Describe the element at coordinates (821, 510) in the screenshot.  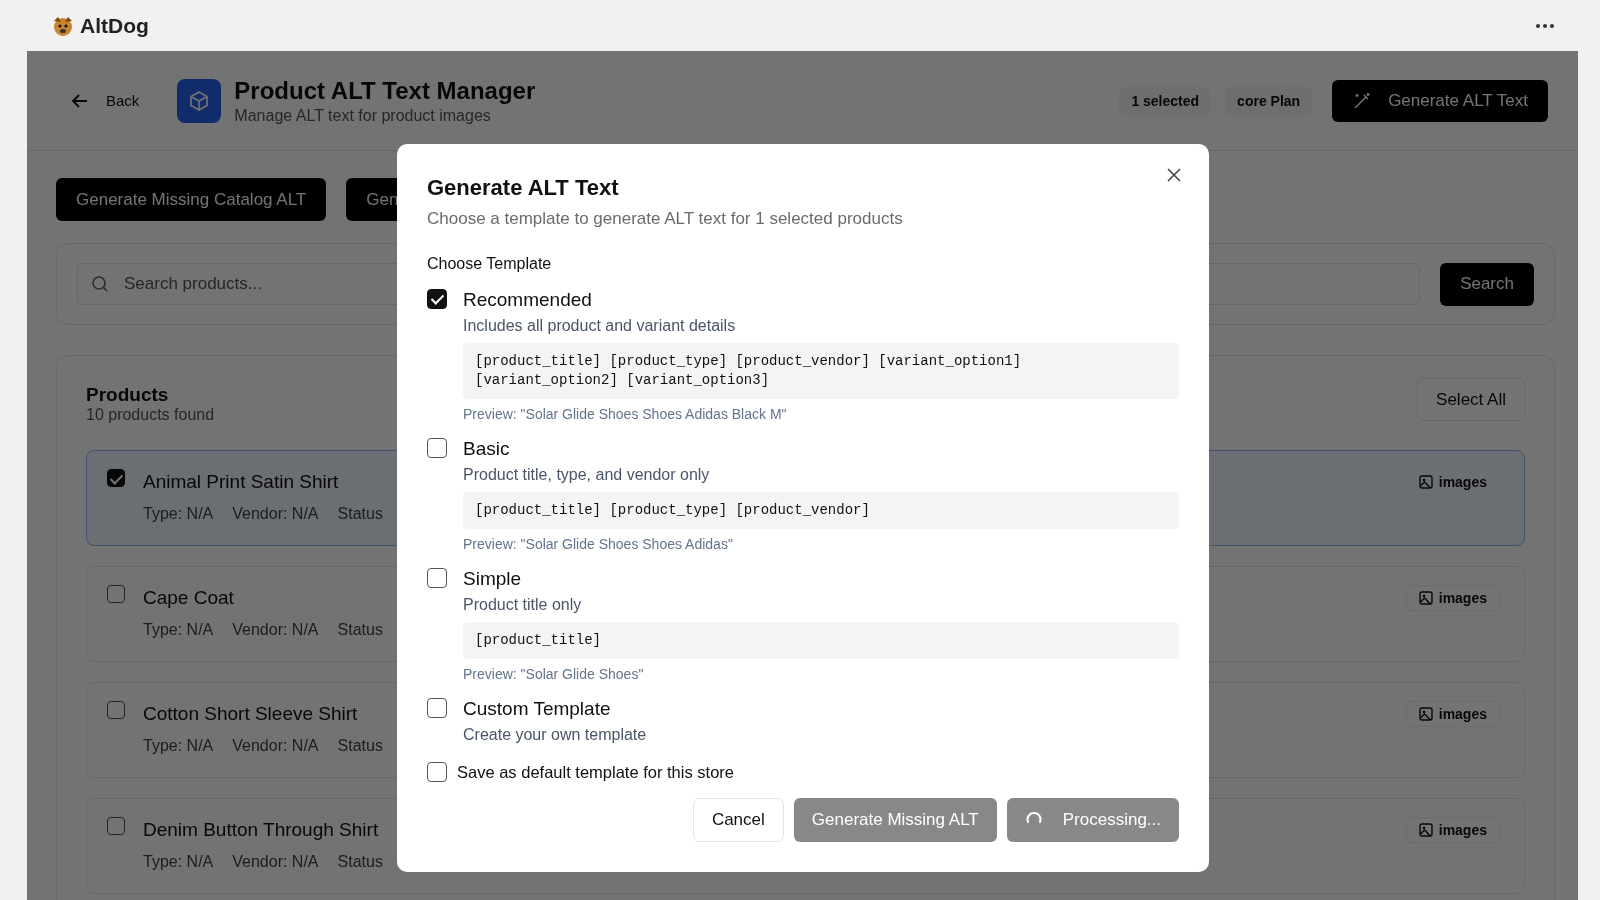
I see `template-pattern: [product_title] [product_type] [product_vendor]` at that location.